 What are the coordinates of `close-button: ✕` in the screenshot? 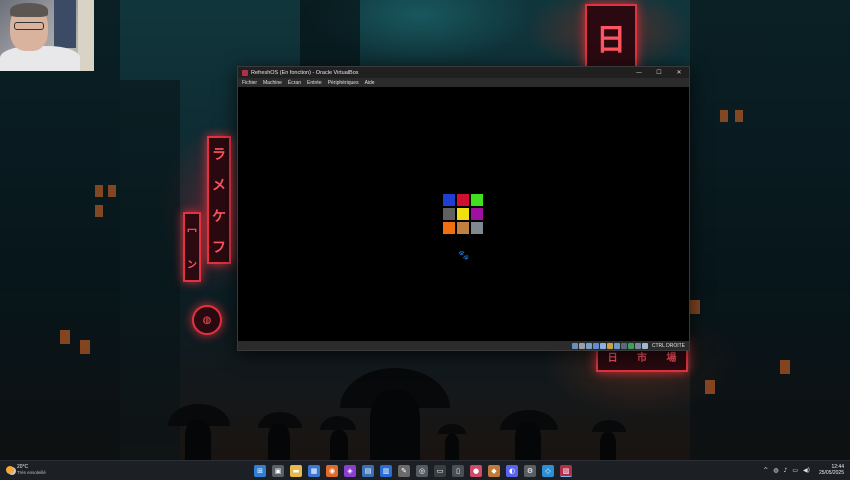 It's located at (679, 72).